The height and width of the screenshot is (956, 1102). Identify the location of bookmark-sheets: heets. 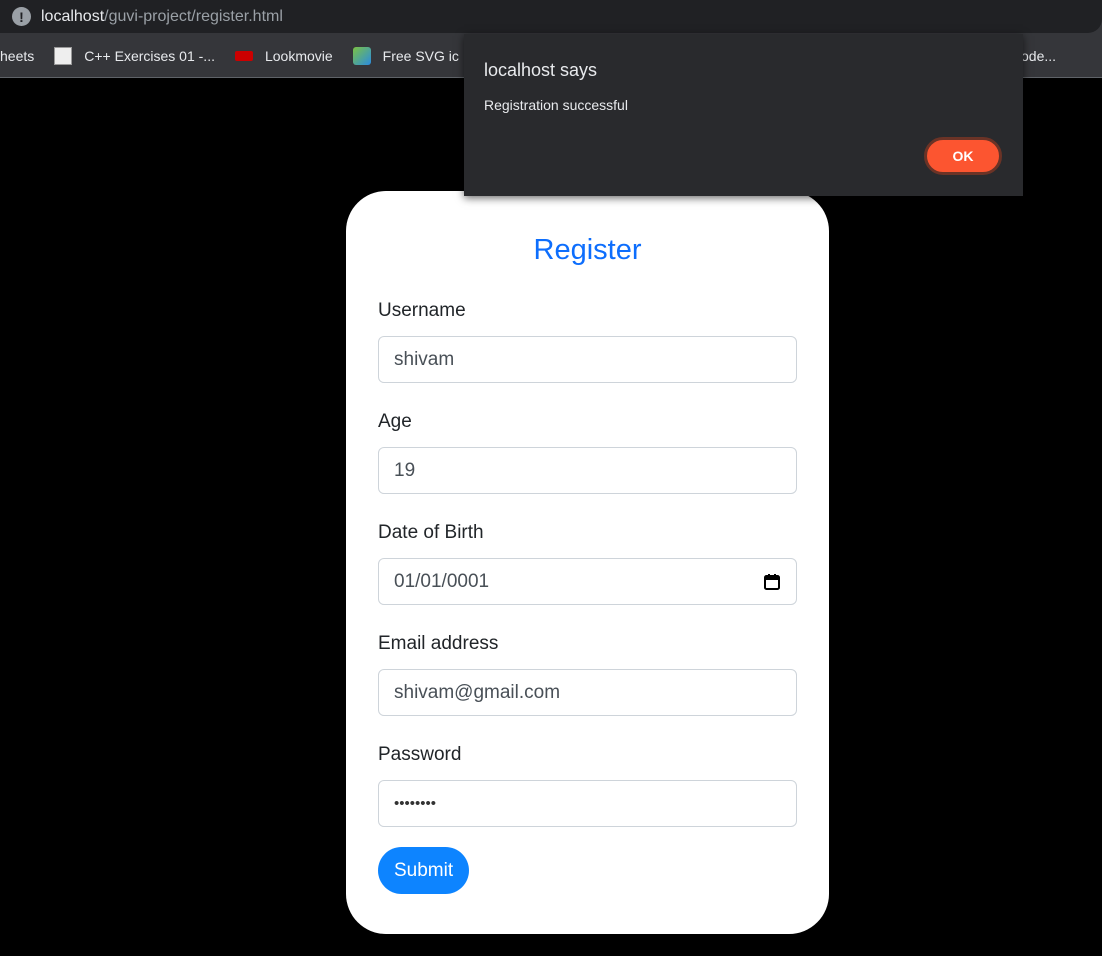
(17, 56).